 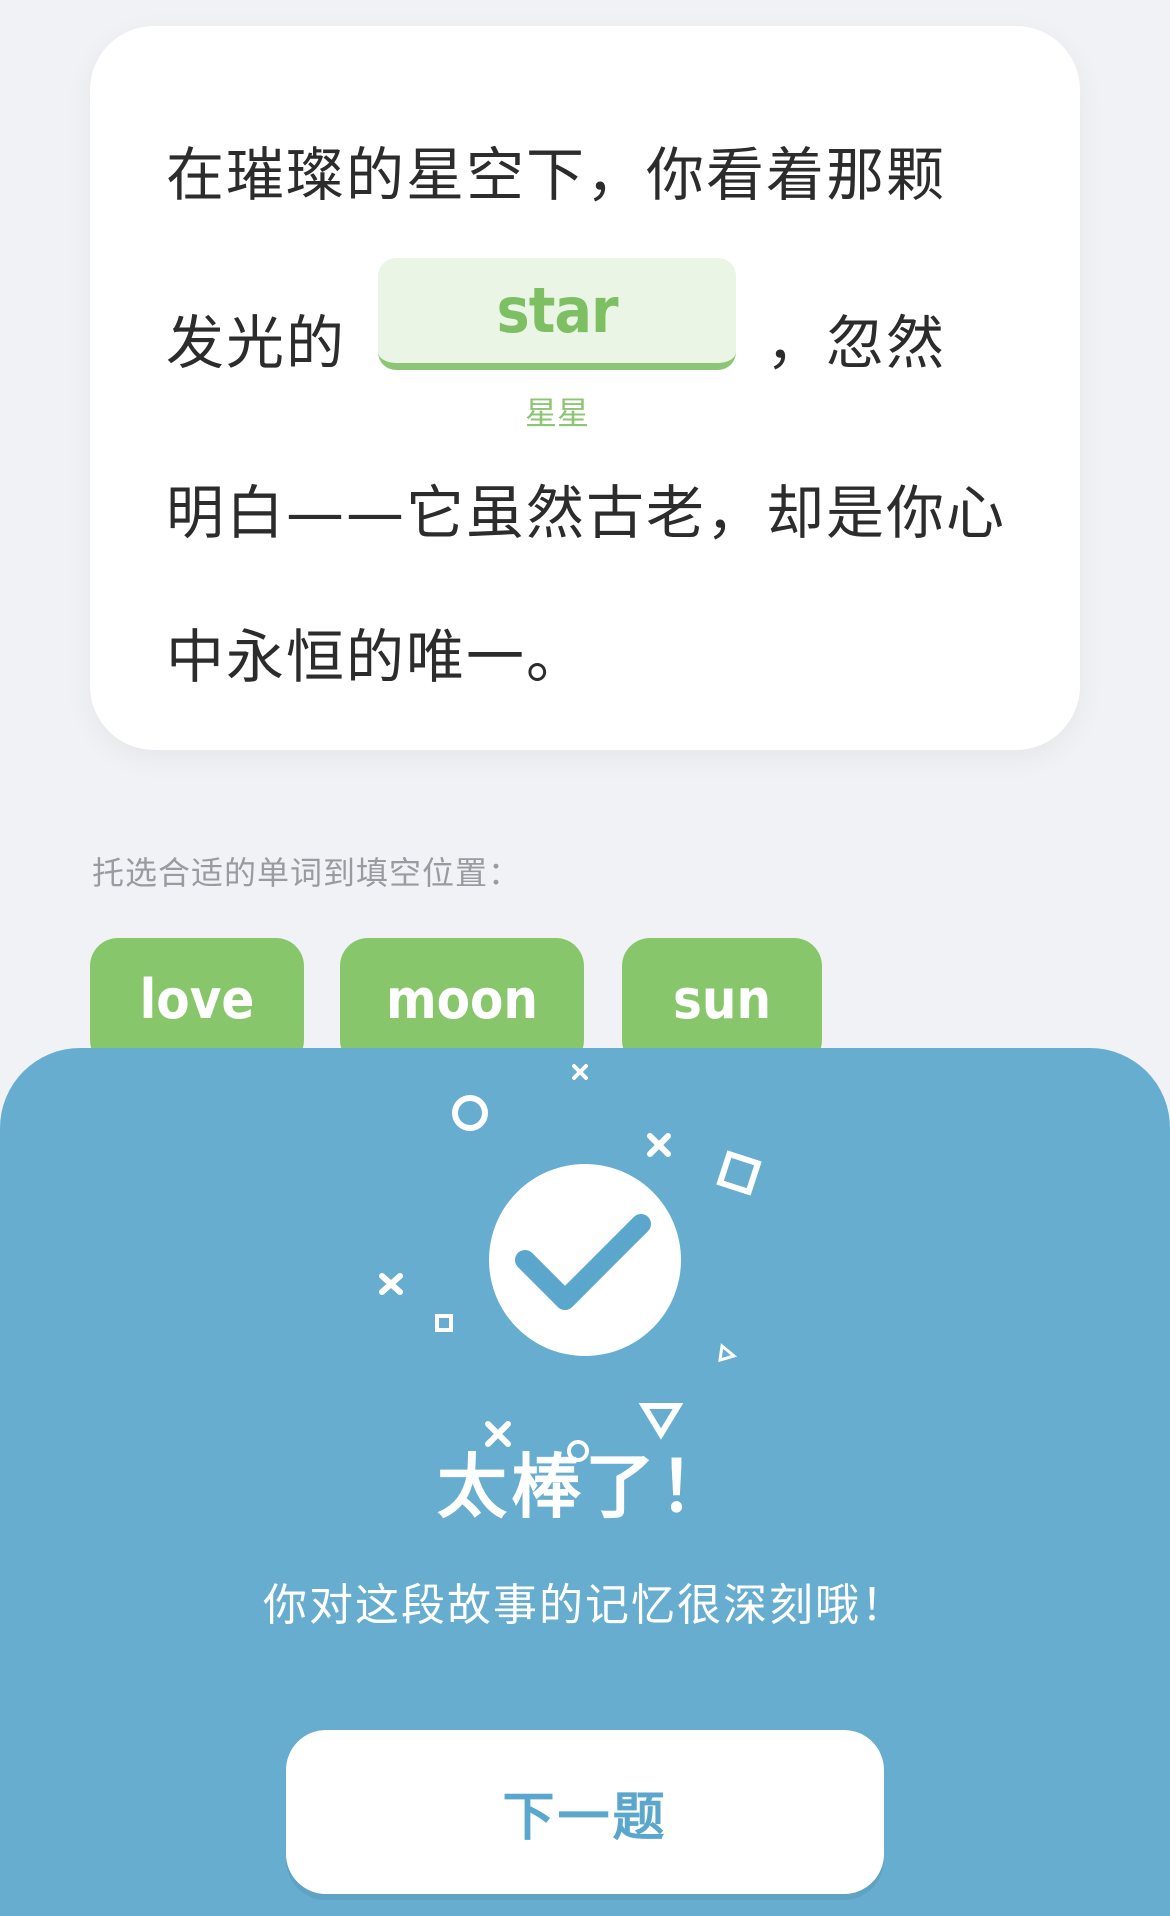 I want to click on blank-translation: 星星, so click(x=556, y=413).